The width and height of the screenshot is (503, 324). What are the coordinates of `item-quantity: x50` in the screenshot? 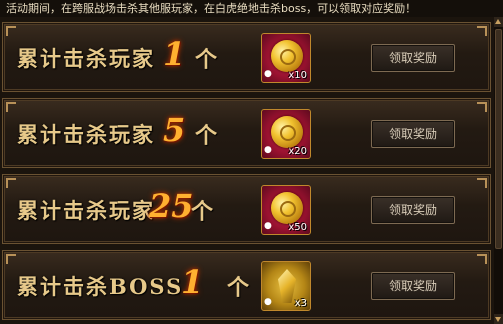 It's located at (297, 227).